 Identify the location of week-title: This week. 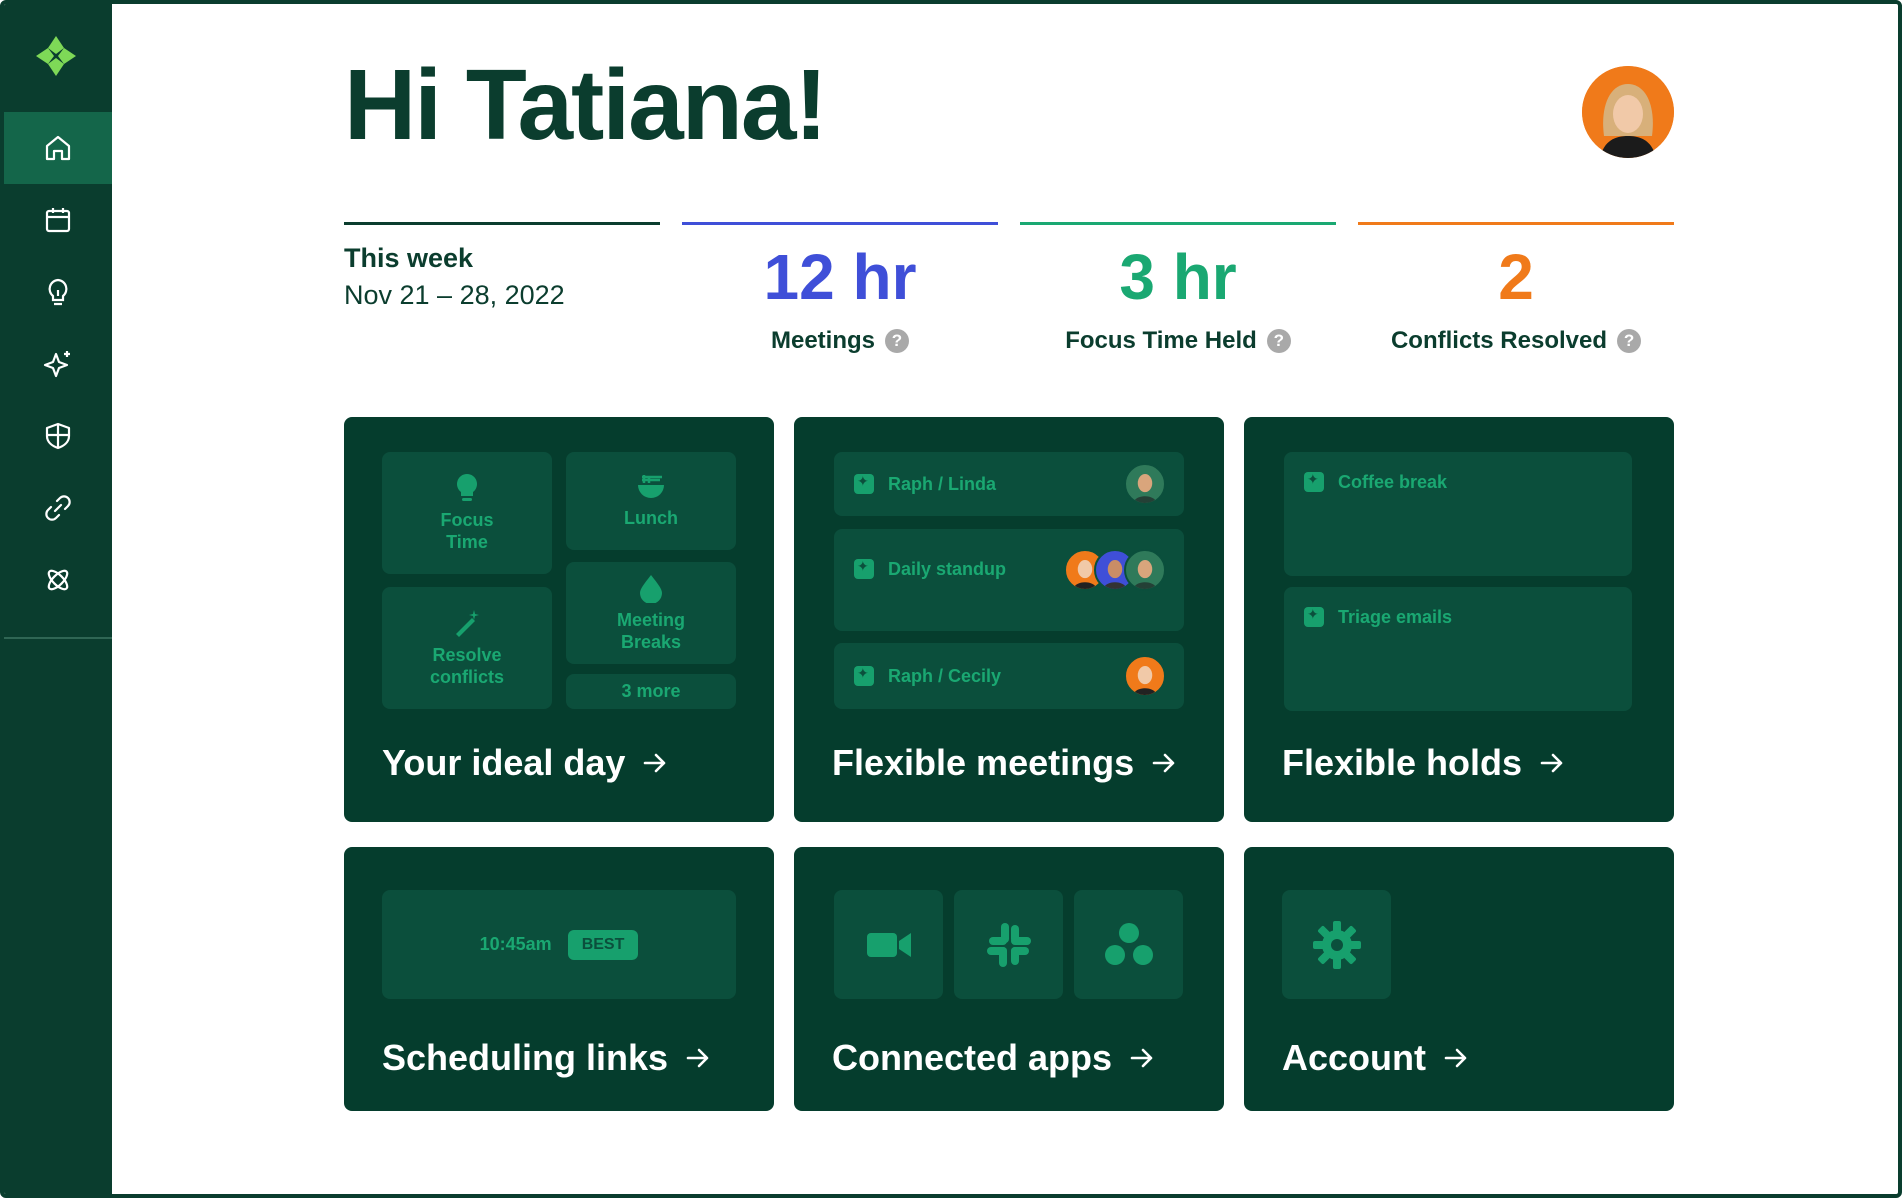
(409, 258).